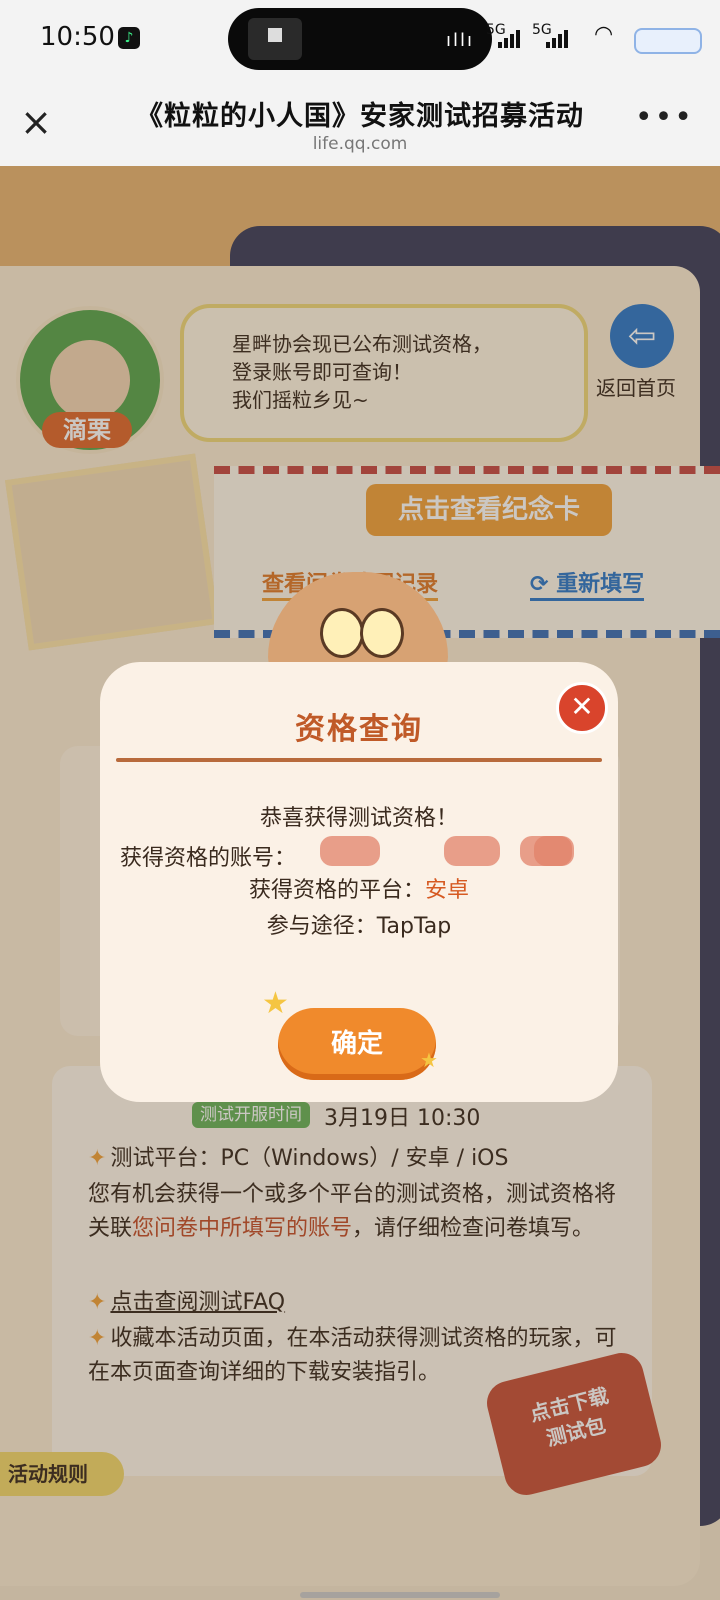 This screenshot has width=720, height=1600. What do you see at coordinates (668, 41) in the screenshot?
I see `battery-icon` at bounding box center [668, 41].